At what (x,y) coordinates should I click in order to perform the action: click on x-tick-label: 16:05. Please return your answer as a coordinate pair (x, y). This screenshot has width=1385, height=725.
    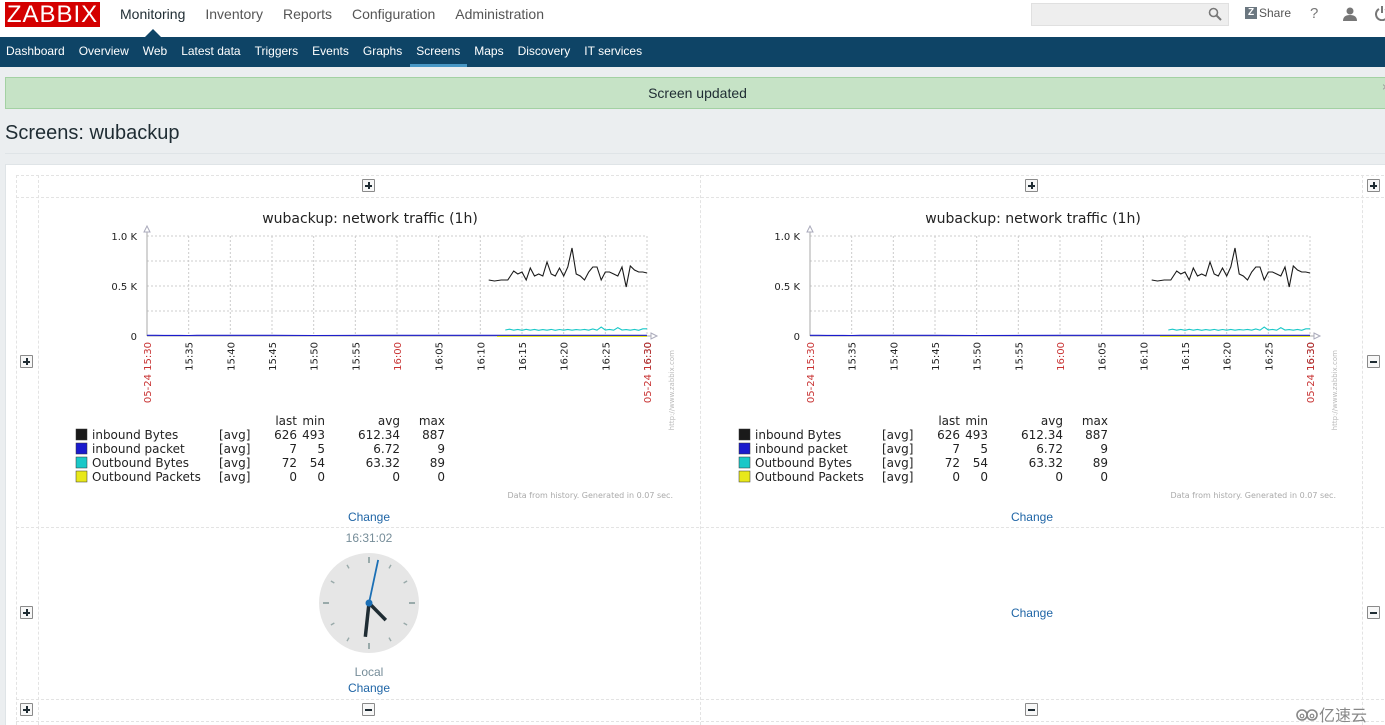
    Looking at the image, I should click on (440, 356).